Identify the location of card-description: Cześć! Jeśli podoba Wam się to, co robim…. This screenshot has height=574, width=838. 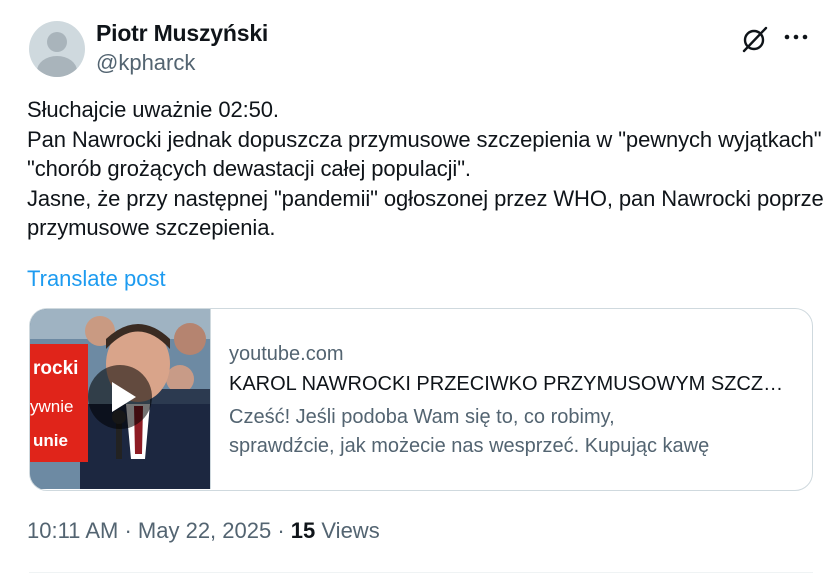
(514, 432).